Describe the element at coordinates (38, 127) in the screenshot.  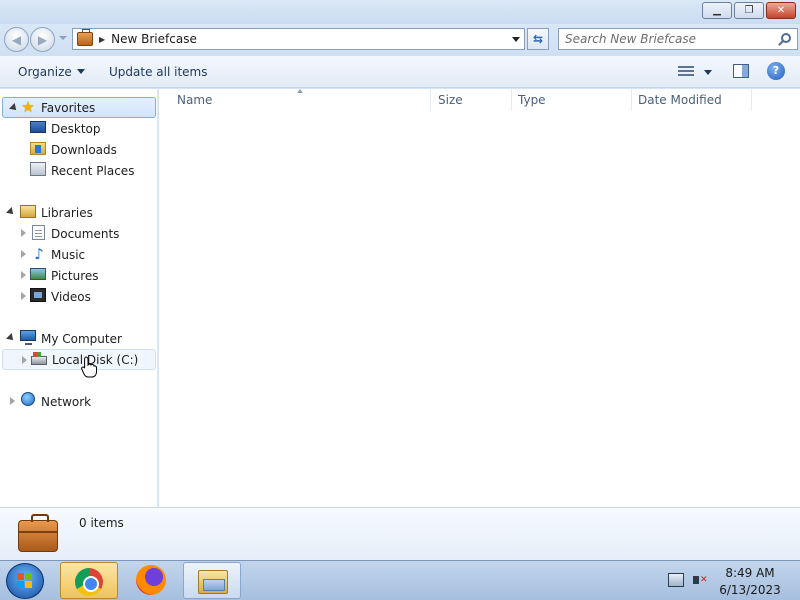
I see `desktop-icon` at that location.